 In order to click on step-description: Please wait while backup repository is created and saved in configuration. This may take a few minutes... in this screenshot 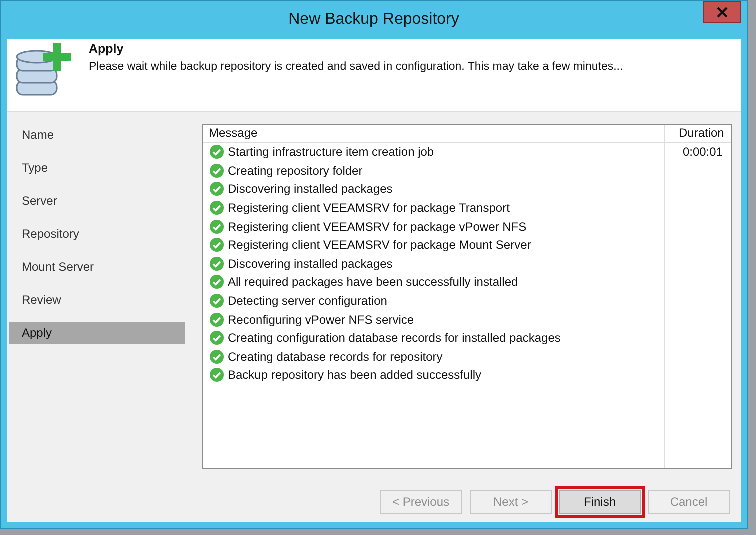, I will do `click(356, 67)`.